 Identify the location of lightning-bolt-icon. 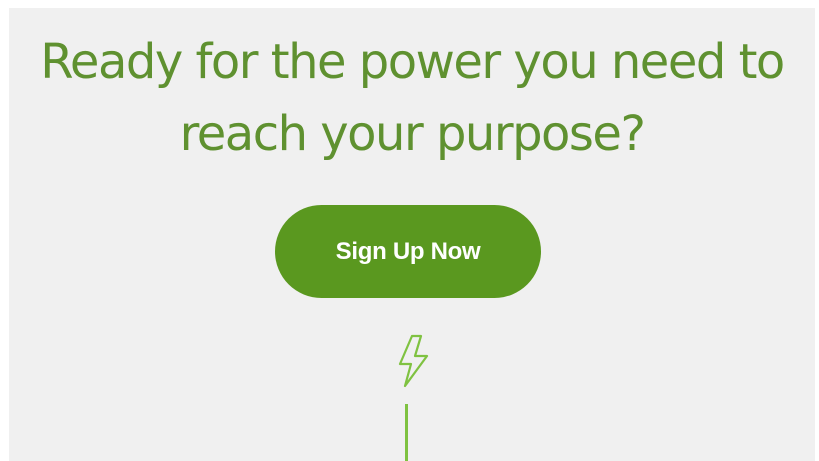
(413, 361).